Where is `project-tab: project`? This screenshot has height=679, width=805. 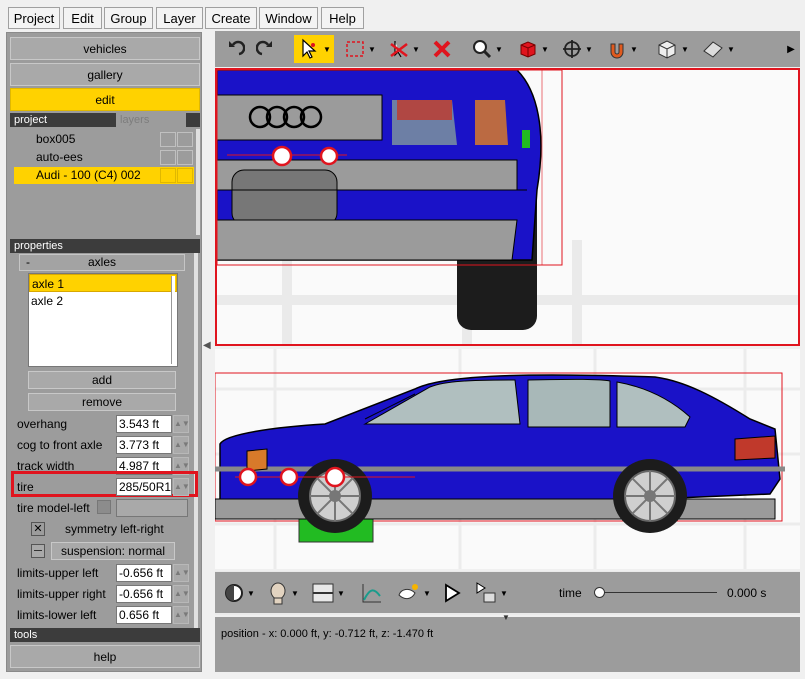 project-tab: project is located at coordinates (30, 120).